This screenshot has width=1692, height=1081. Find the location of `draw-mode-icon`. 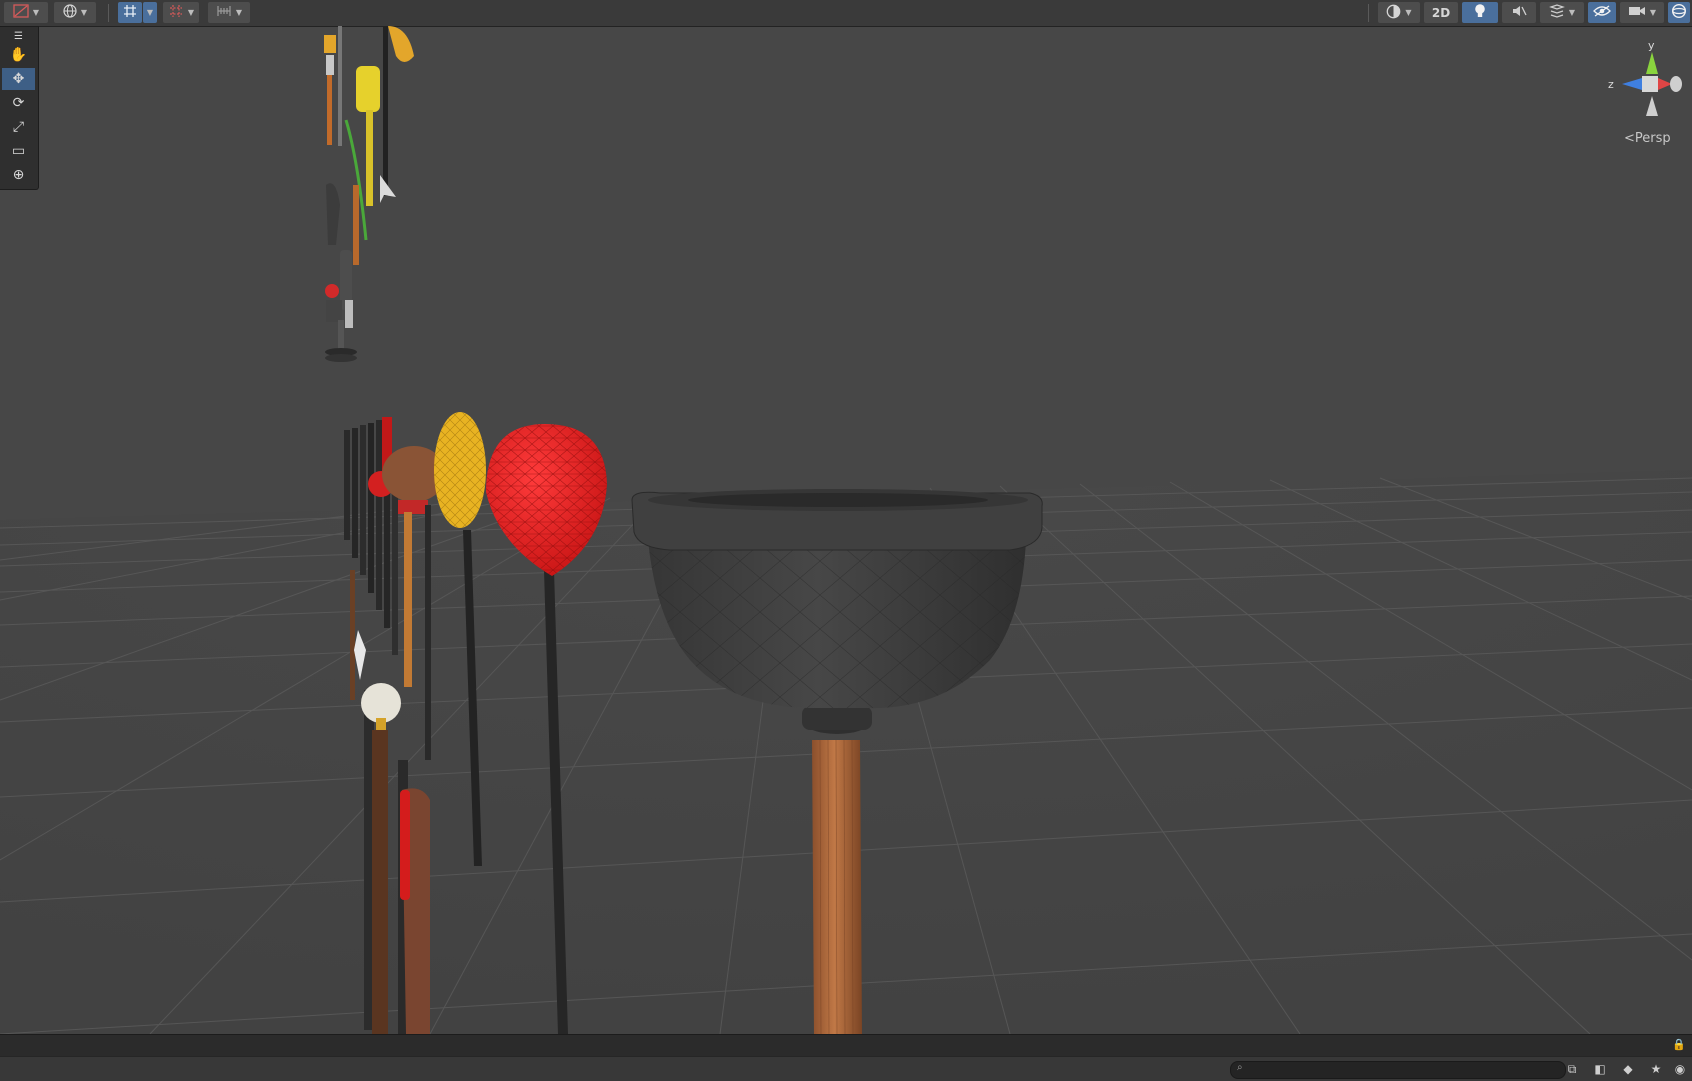

draw-mode-icon is located at coordinates (21, 12).